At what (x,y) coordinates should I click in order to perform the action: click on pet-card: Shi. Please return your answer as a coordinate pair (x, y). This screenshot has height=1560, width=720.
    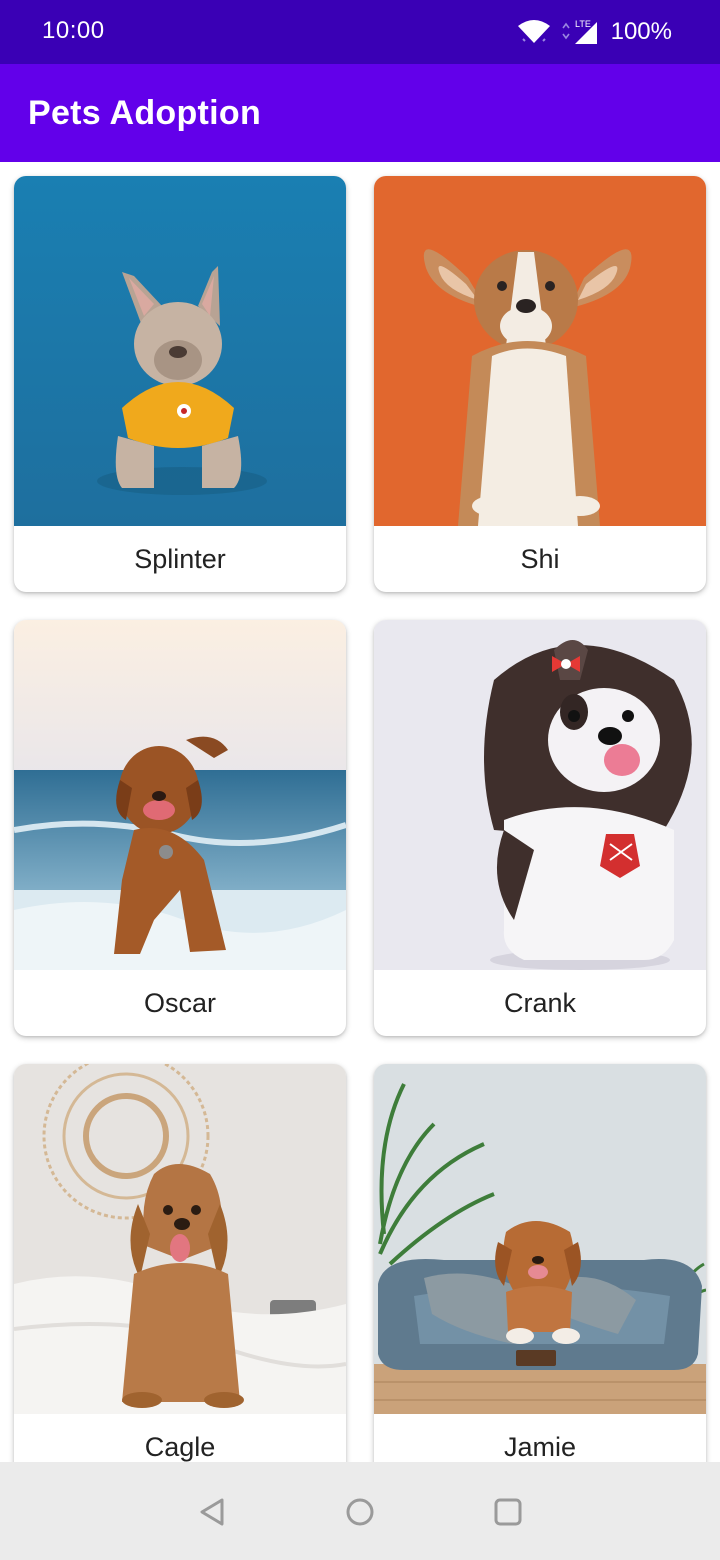
    Looking at the image, I should click on (540, 384).